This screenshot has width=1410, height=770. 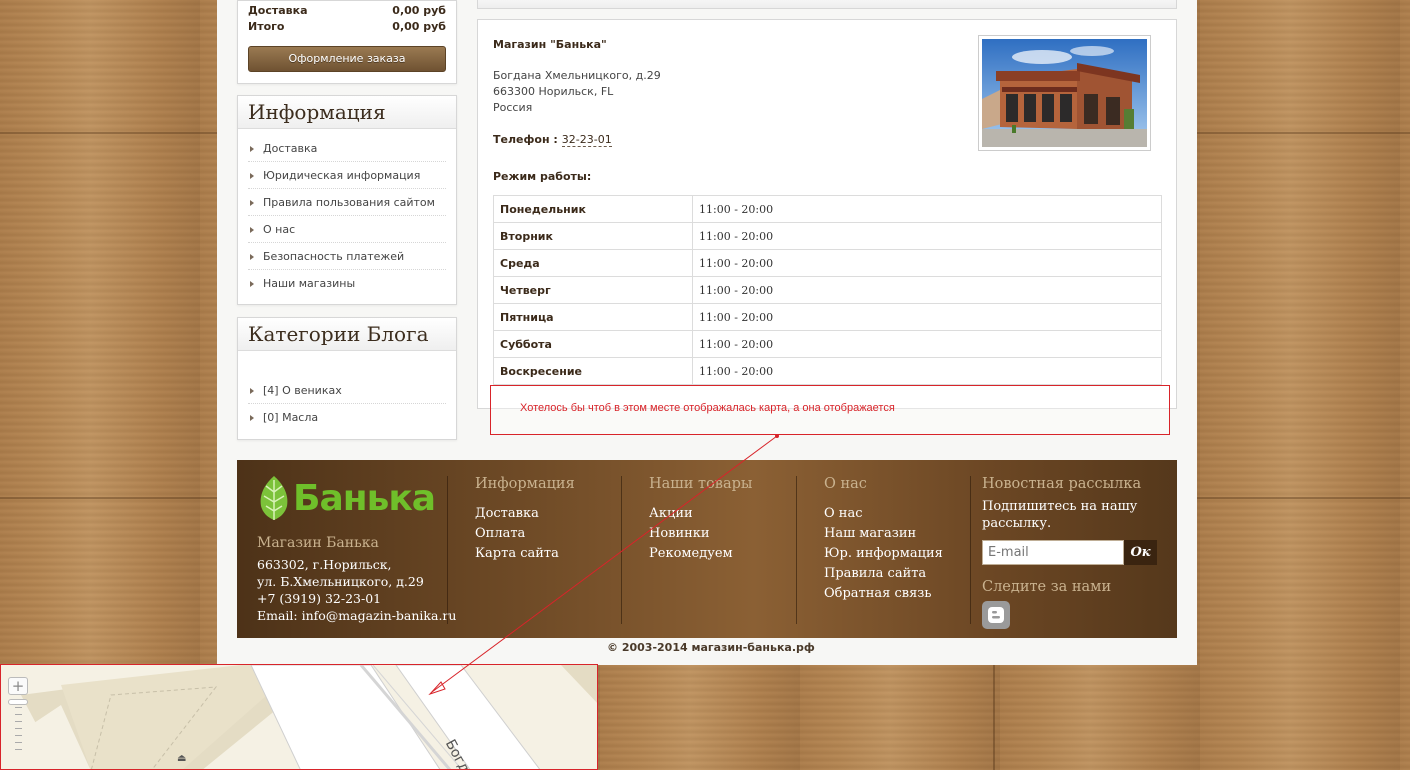 I want to click on newsletter-submit-button: Ок, so click(x=1140, y=552).